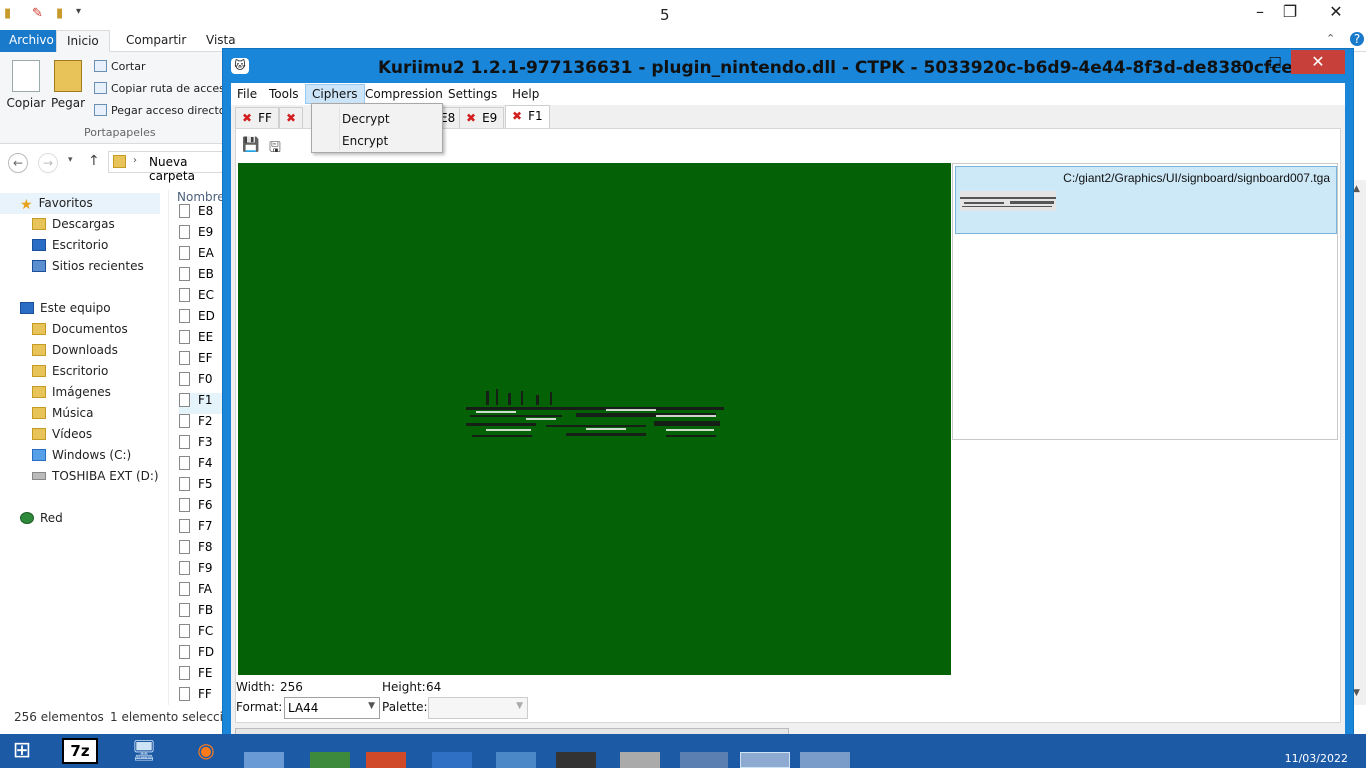  Describe the element at coordinates (206, 753) in the screenshot. I see `firefox-icon: ◉` at that location.